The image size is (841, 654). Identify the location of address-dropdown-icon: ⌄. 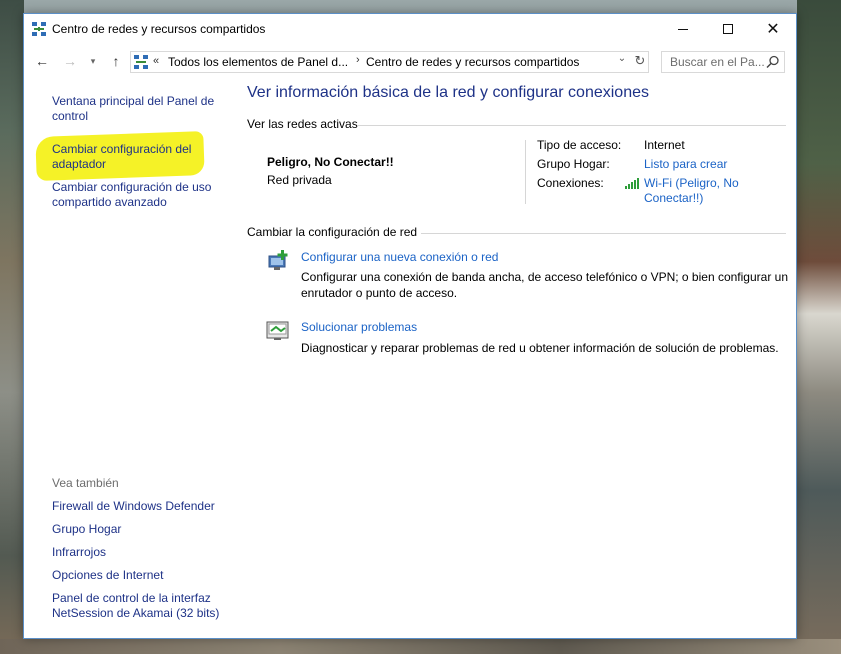
(622, 58).